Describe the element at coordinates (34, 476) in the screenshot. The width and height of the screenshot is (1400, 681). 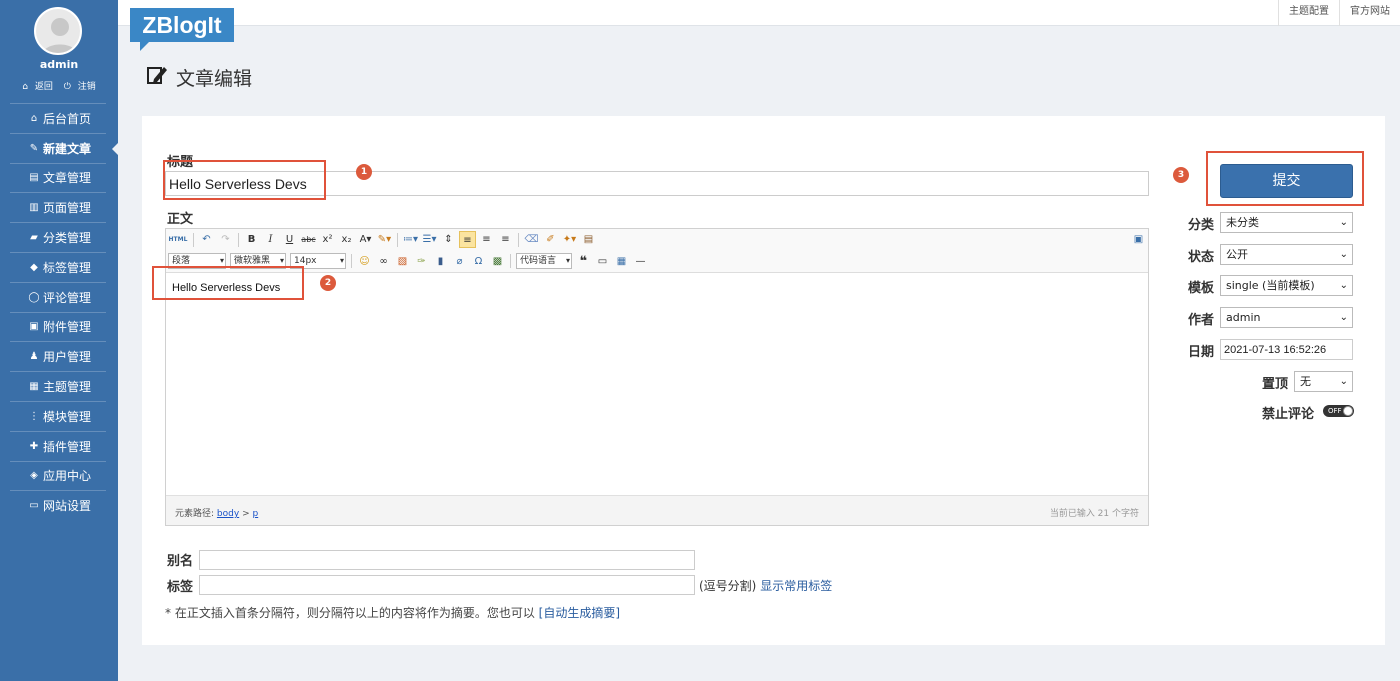
I see `cube-icon: ◈` at that location.